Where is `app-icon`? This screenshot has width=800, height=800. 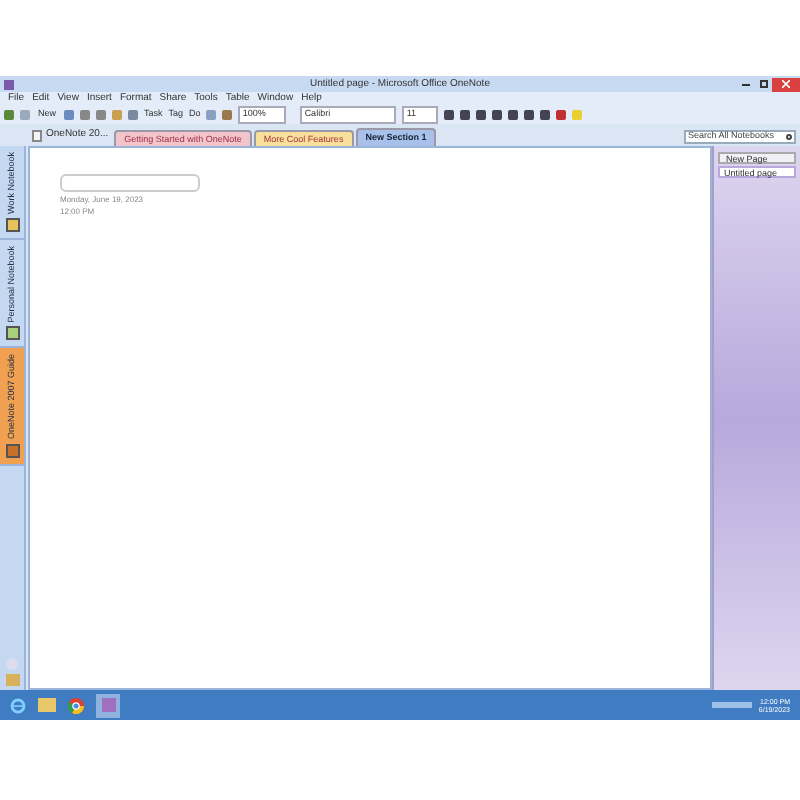
app-icon is located at coordinates (9, 84).